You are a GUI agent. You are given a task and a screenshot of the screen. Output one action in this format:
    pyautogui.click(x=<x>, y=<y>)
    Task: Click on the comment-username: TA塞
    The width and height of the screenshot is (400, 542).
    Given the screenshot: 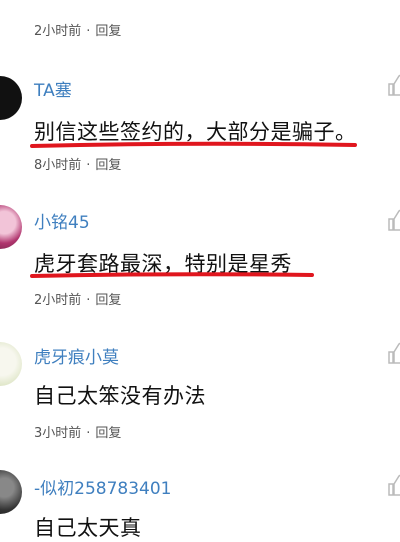 What is the action you would take?
    pyautogui.click(x=53, y=88)
    